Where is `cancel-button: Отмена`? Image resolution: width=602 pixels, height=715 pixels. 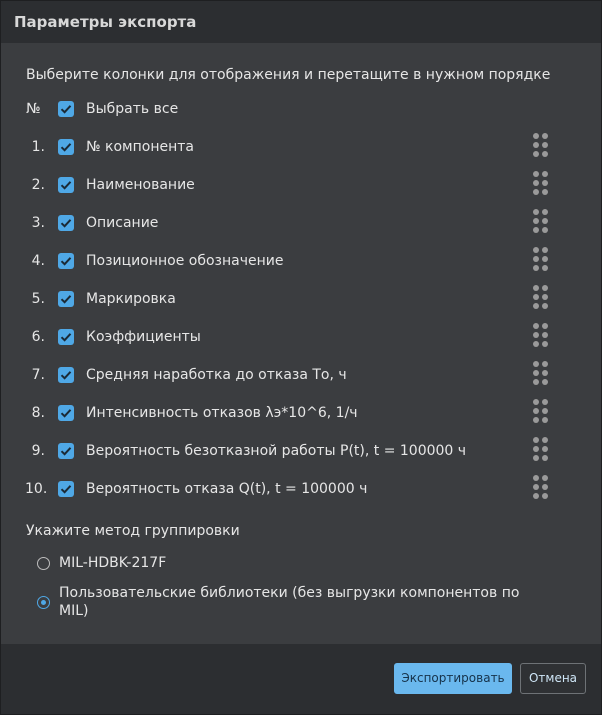 cancel-button: Отмена is located at coordinates (553, 678).